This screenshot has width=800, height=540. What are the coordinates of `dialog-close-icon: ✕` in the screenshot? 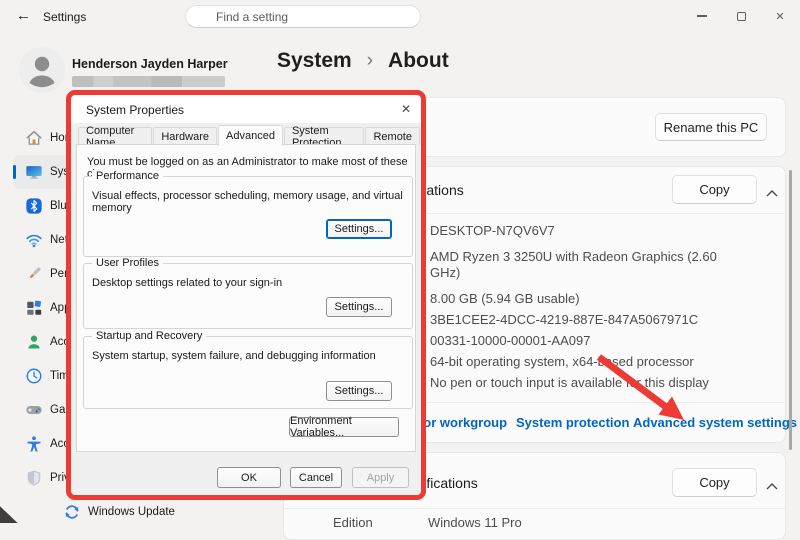 It's located at (406, 109).